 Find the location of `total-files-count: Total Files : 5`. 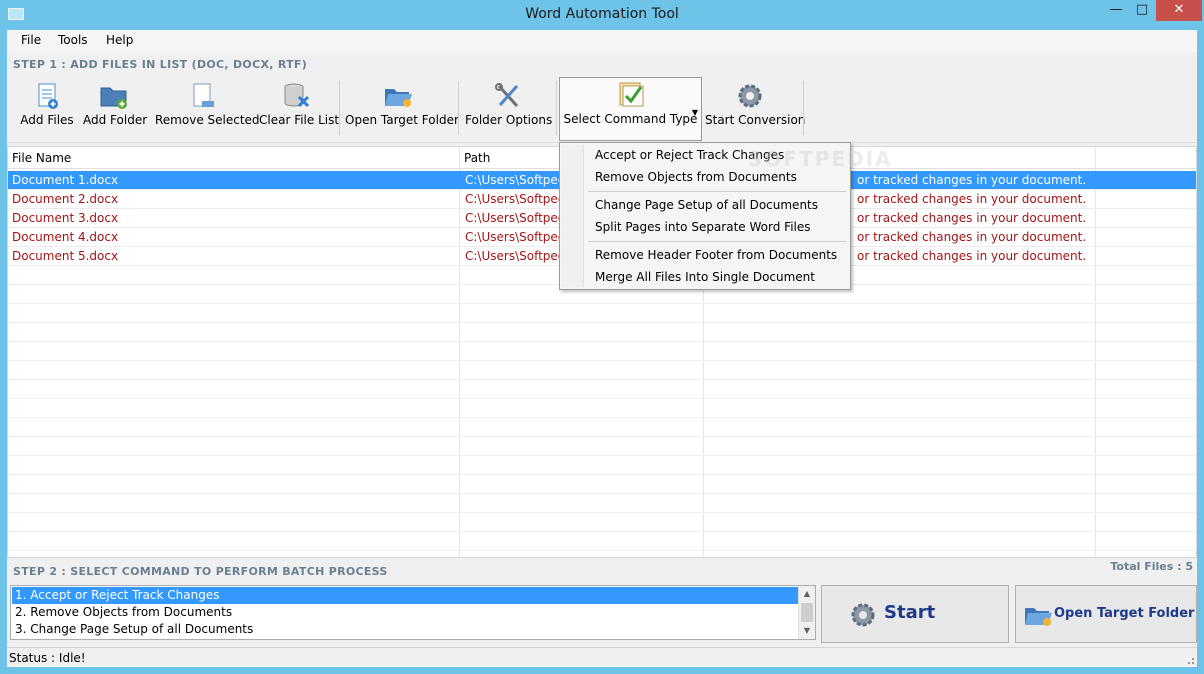

total-files-count: Total Files : 5 is located at coordinates (1151, 566).